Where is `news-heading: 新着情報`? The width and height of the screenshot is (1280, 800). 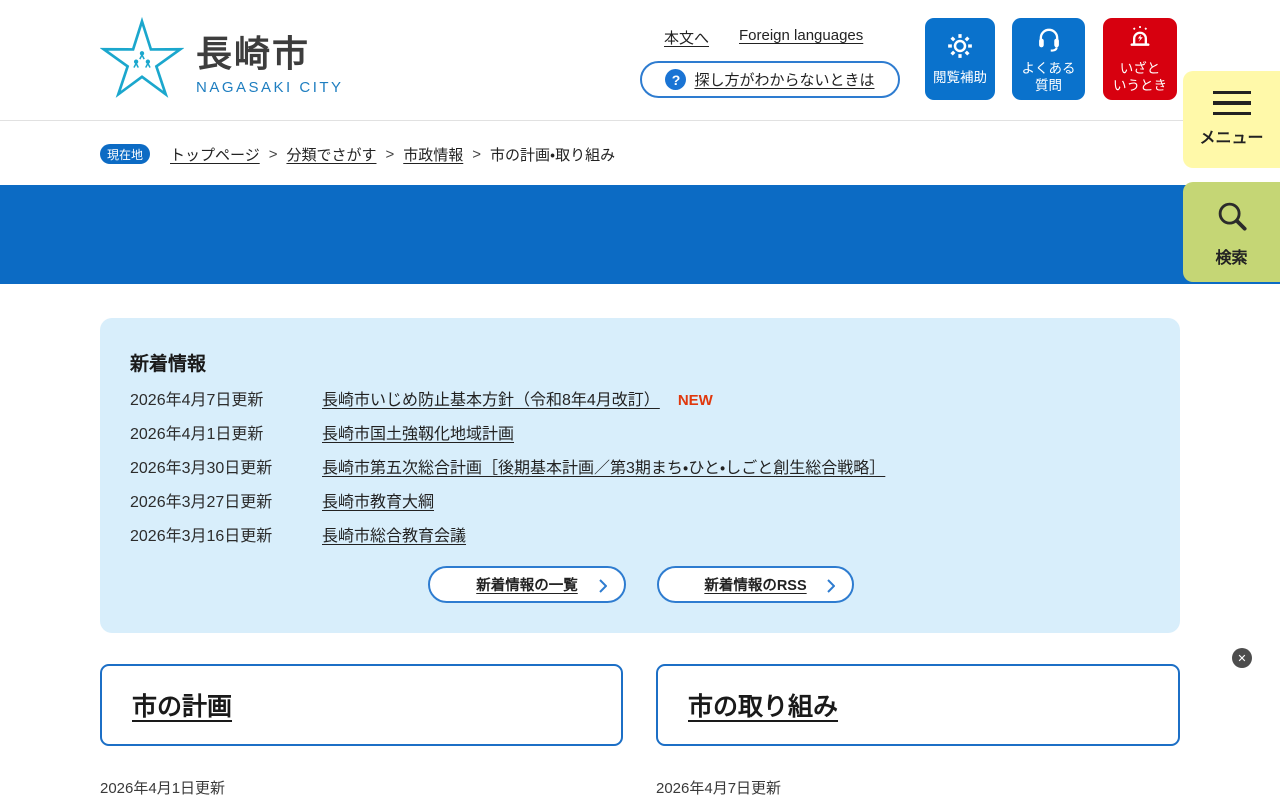
news-heading: 新着情報 is located at coordinates (168, 364).